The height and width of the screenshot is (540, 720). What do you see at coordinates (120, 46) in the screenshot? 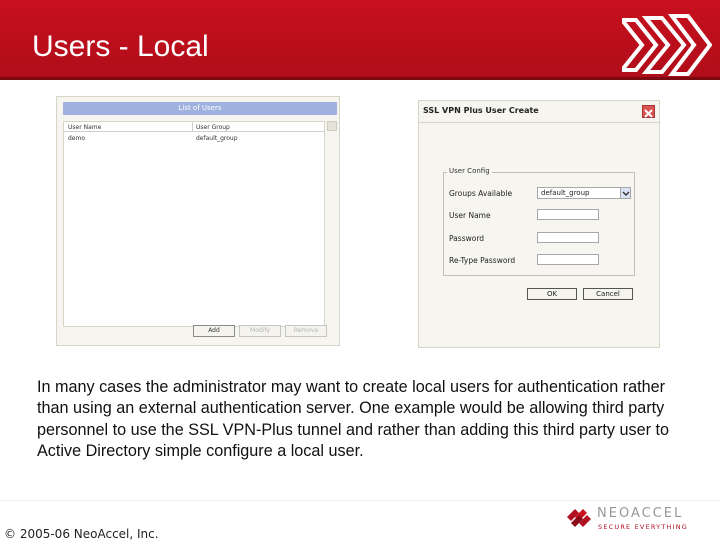
I see `slide-title: Users - Local` at bounding box center [120, 46].